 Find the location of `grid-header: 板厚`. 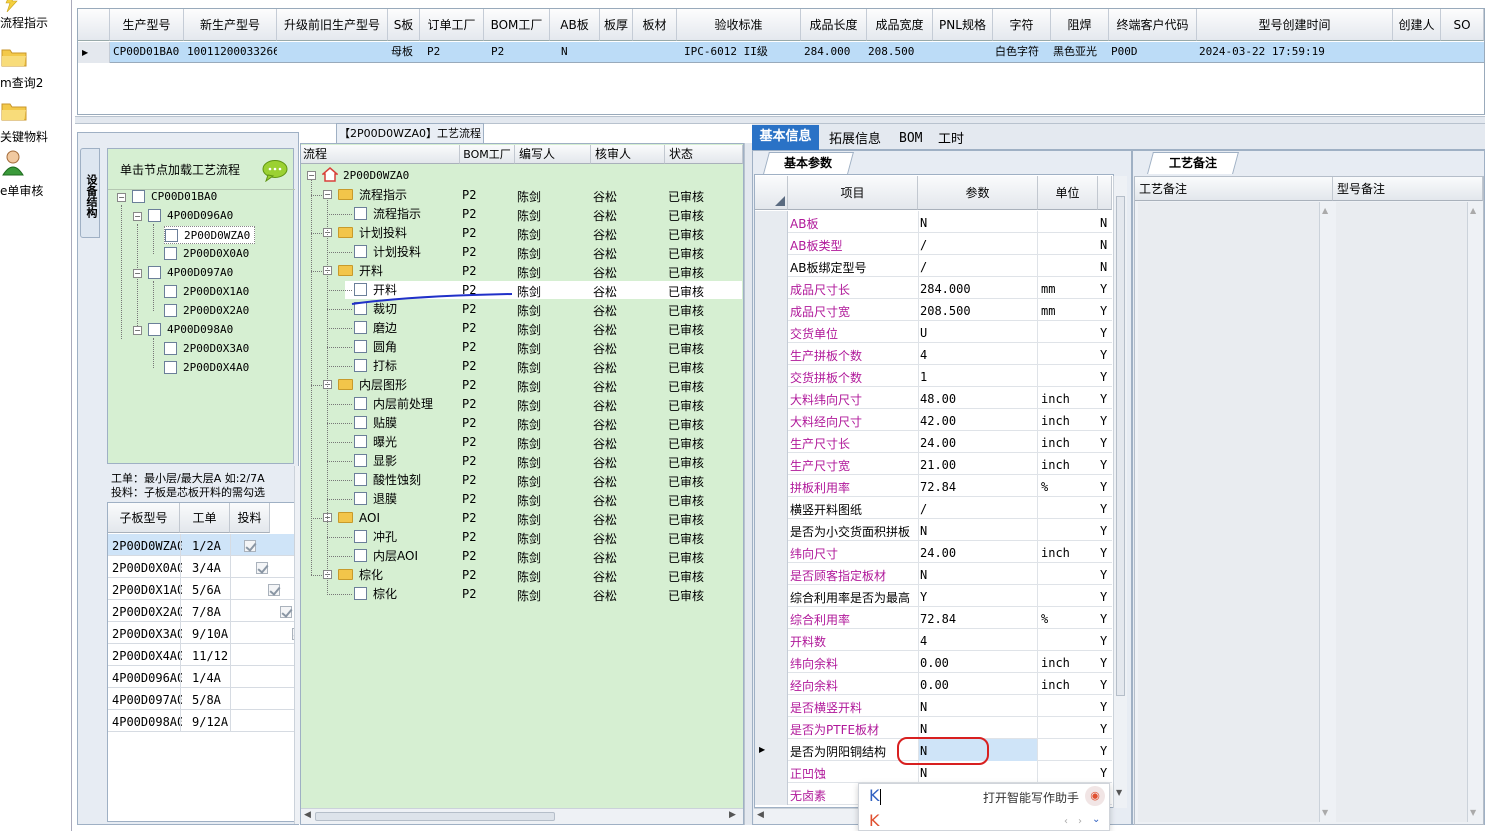

grid-header: 板厚 is located at coordinates (616, 25).